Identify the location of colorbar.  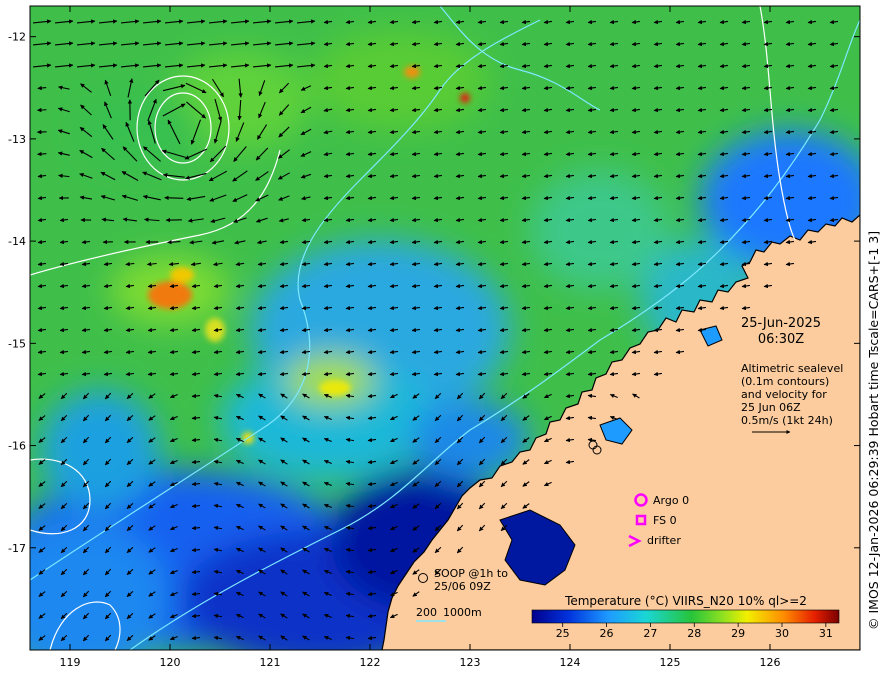
(685, 616).